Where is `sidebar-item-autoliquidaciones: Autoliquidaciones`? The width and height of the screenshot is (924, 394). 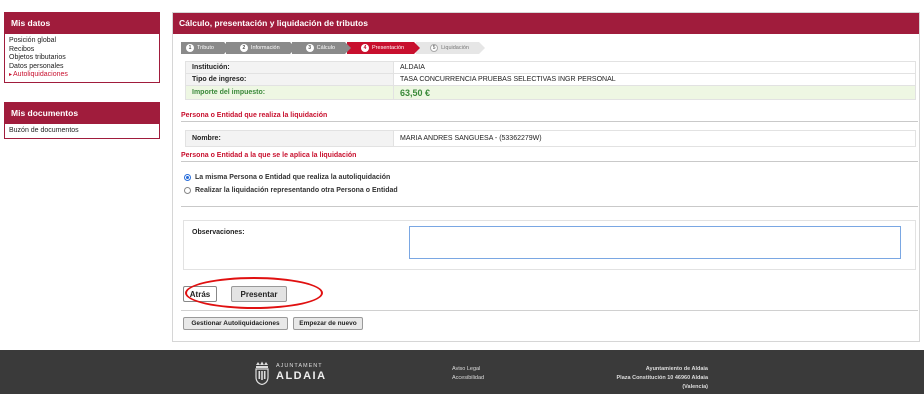
sidebar-item-autoliquidaciones: Autoliquidaciones is located at coordinates (84, 75).